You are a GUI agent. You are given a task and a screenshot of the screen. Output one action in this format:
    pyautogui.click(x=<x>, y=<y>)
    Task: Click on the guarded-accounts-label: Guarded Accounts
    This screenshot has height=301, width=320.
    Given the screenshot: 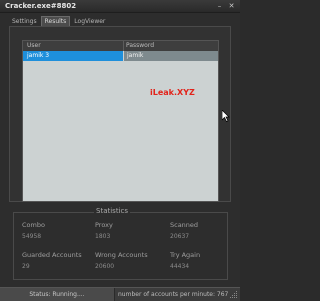 What is the action you would take?
    pyautogui.click(x=52, y=255)
    